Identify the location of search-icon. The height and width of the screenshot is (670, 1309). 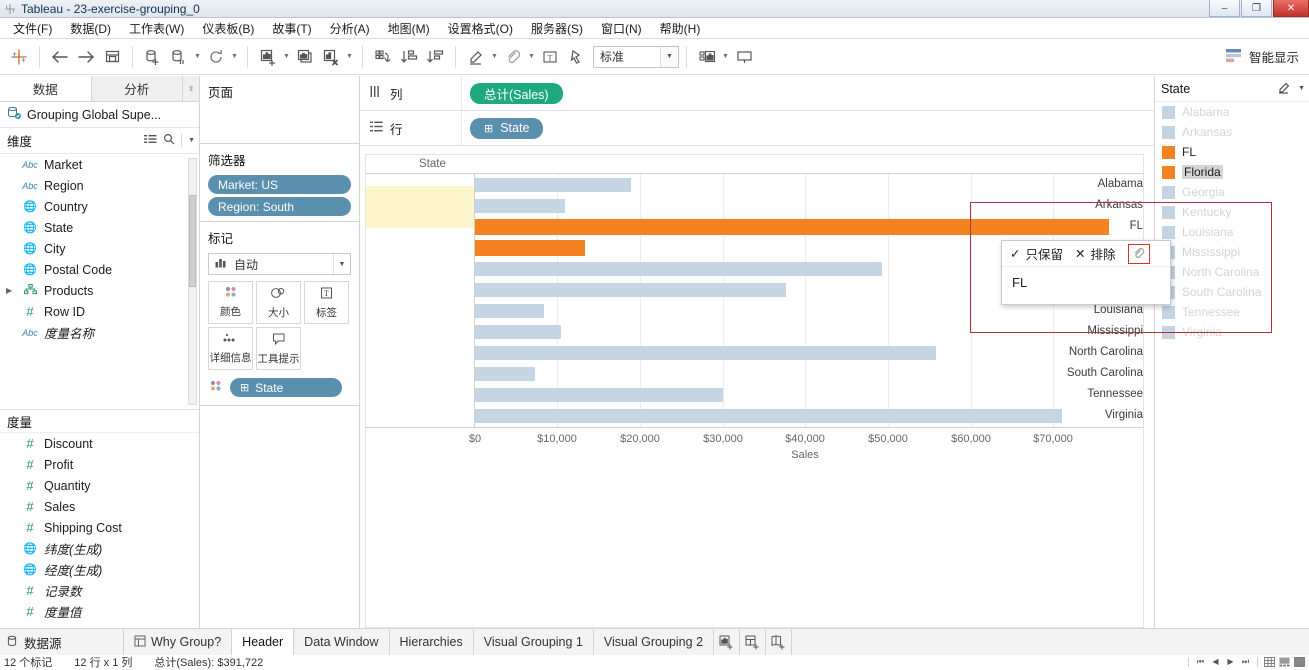
(169, 140).